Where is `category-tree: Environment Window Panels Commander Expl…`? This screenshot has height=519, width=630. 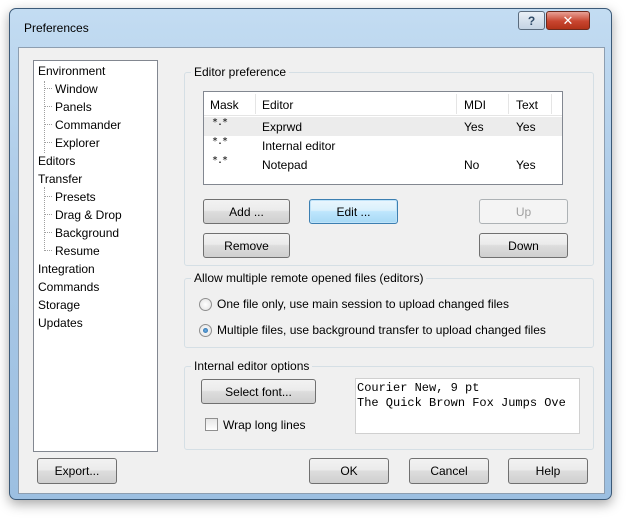
category-tree: Environment Window Panels Commander Expl… is located at coordinates (95, 256).